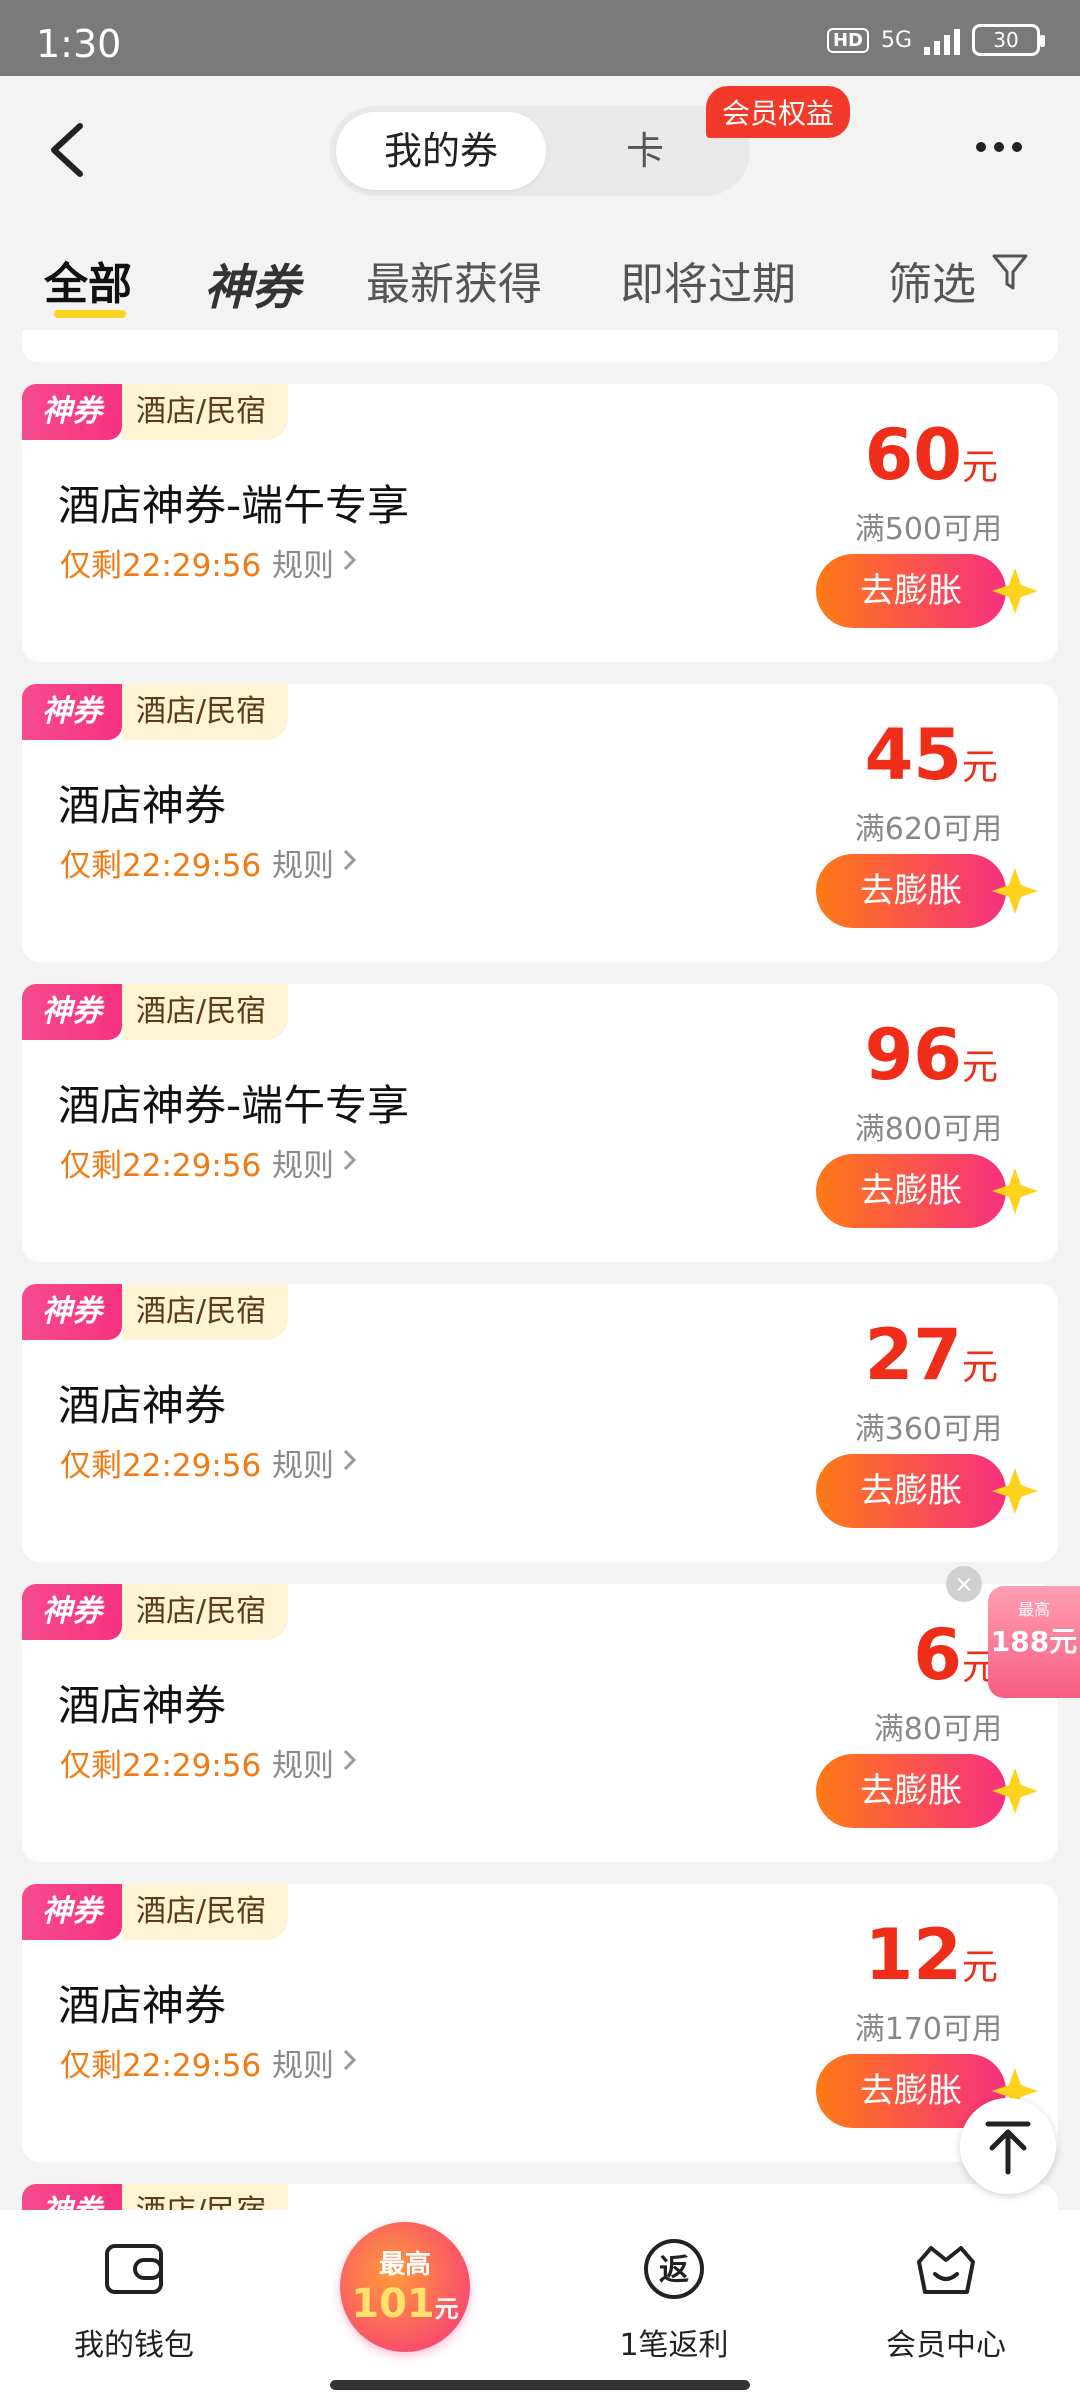 This screenshot has height=2408, width=1080. I want to click on coupon-amount: 6元, so click(955, 1655).